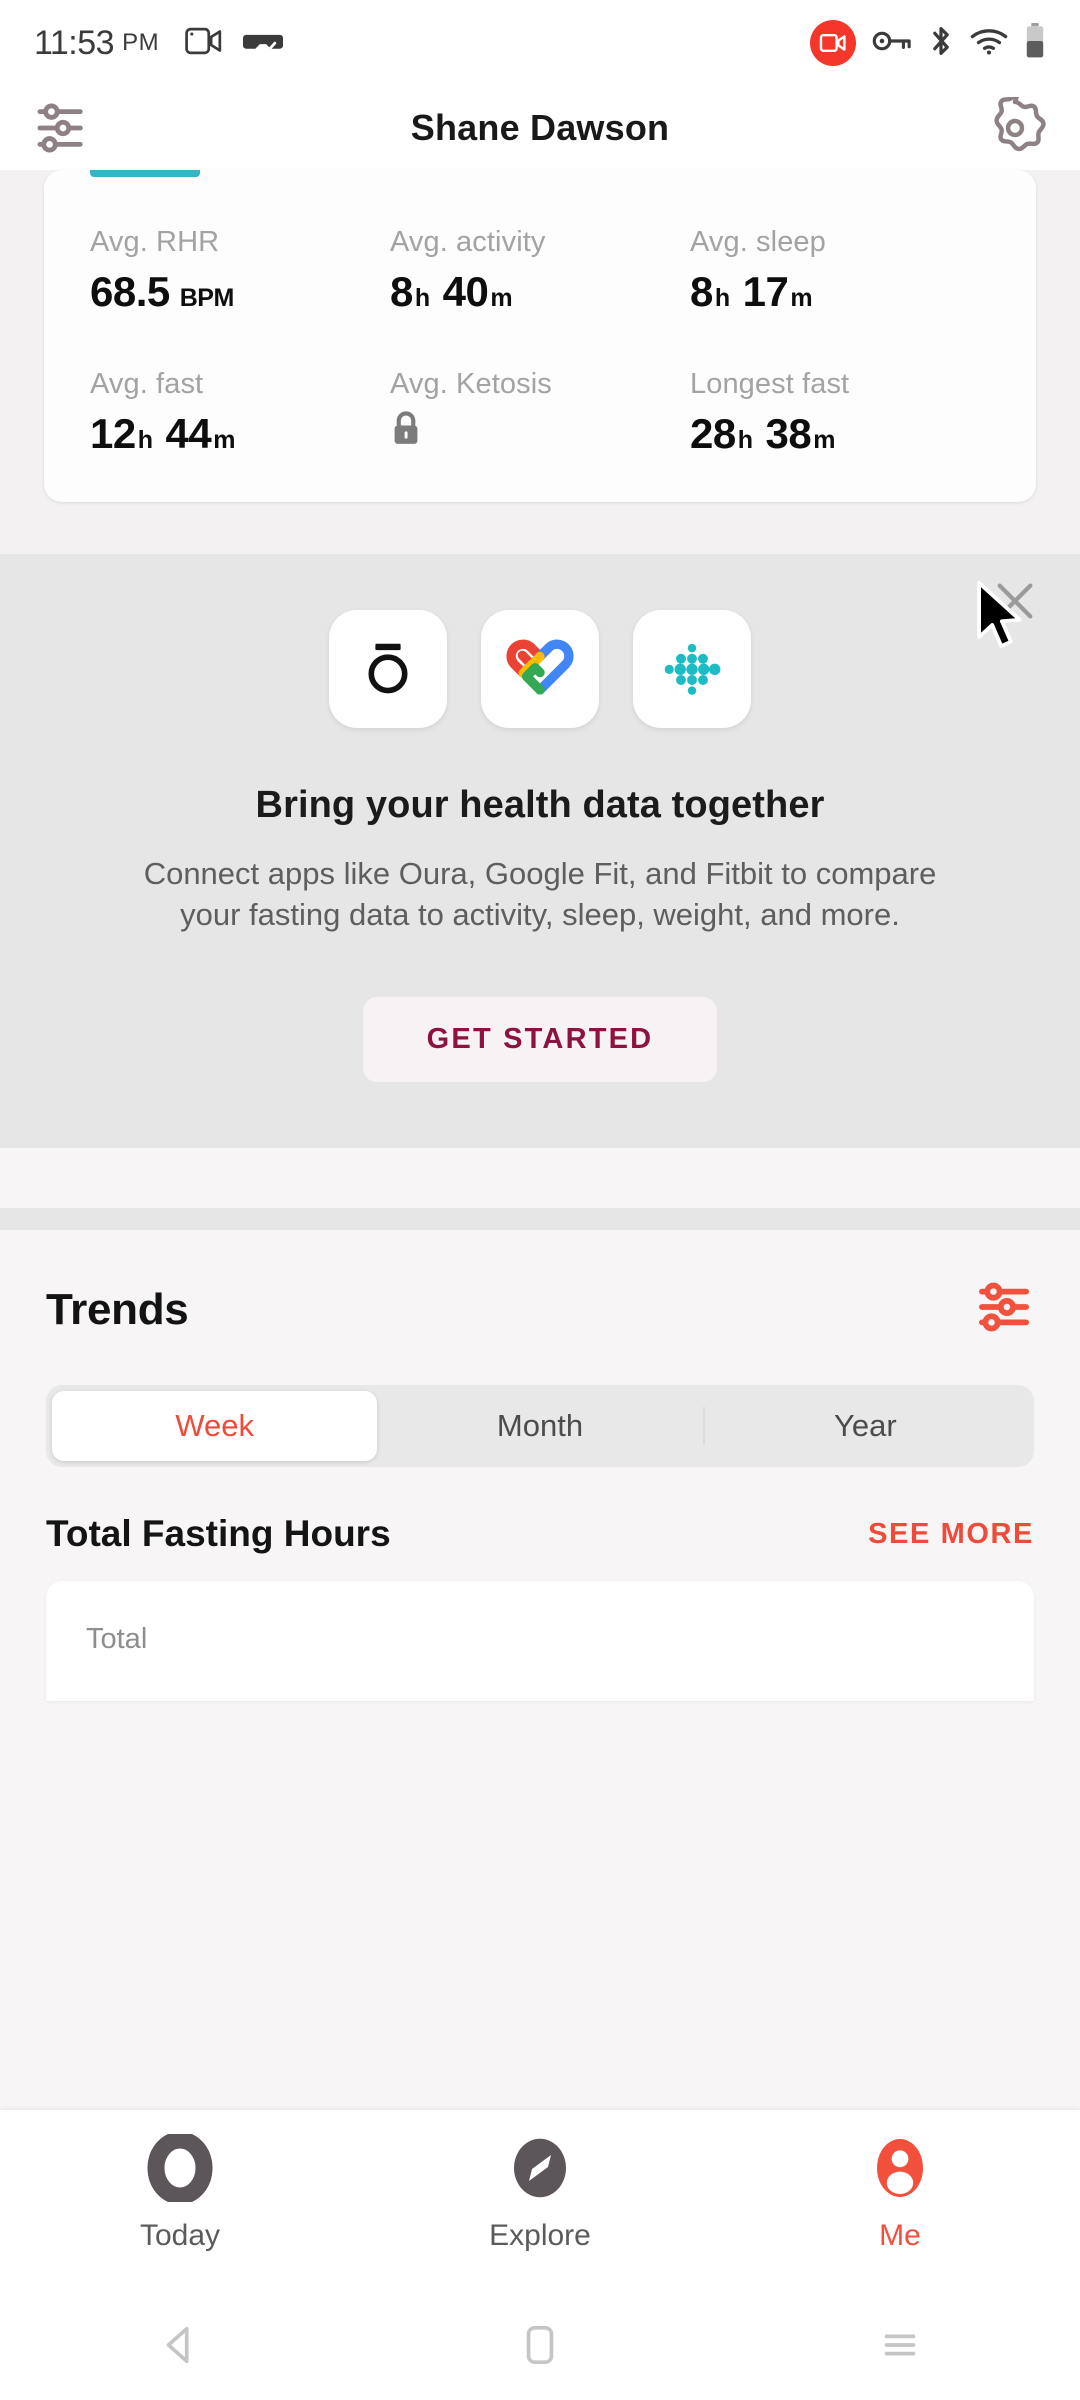 The image size is (1080, 2400). Describe the element at coordinates (180, 2345) in the screenshot. I see `back-triangle-icon` at that location.